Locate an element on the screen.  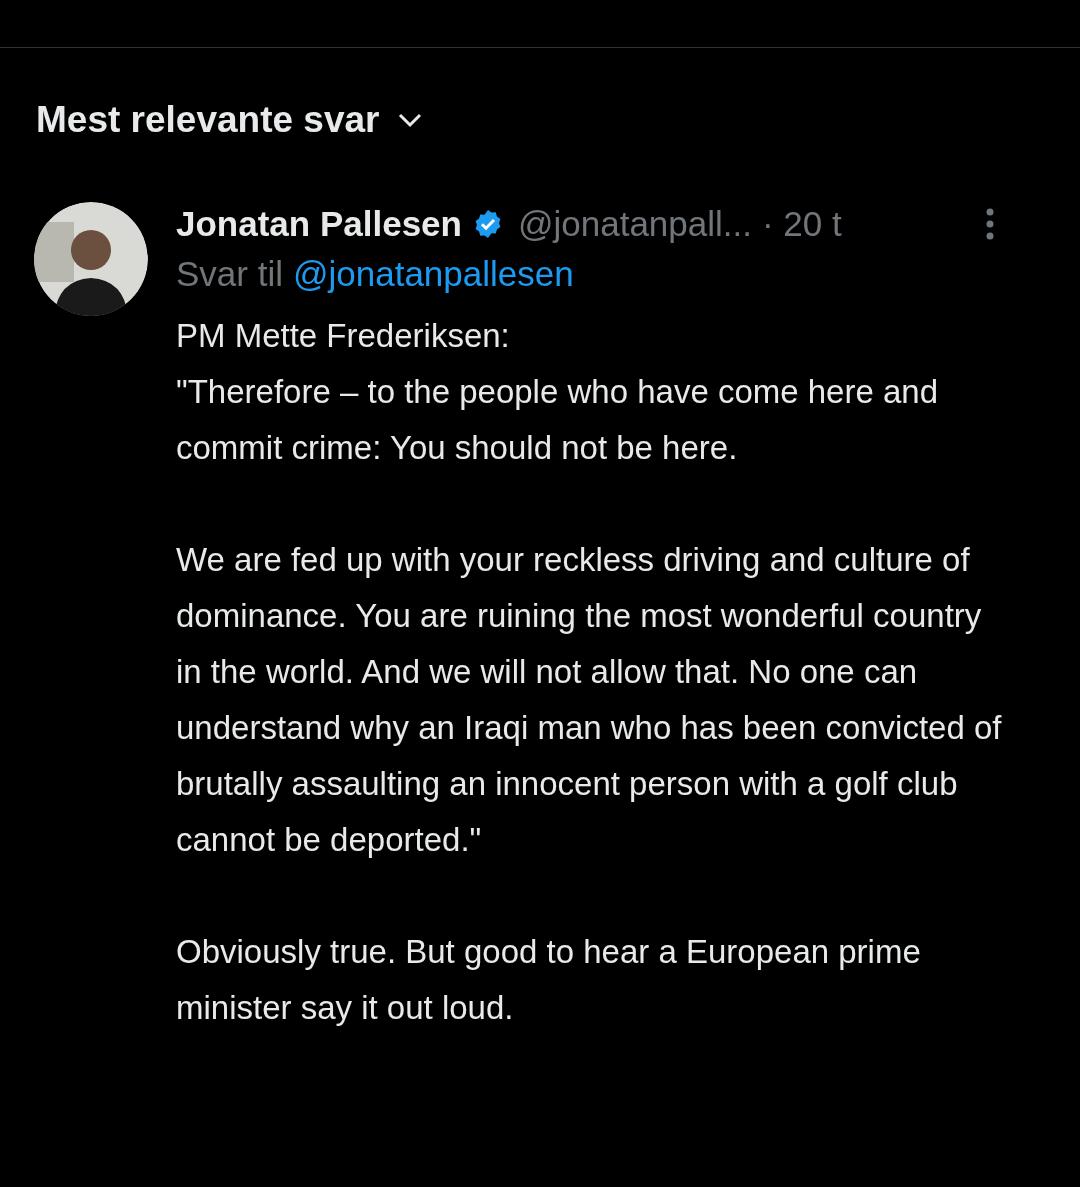
reply-to-label: Svar til is located at coordinates (229, 273).